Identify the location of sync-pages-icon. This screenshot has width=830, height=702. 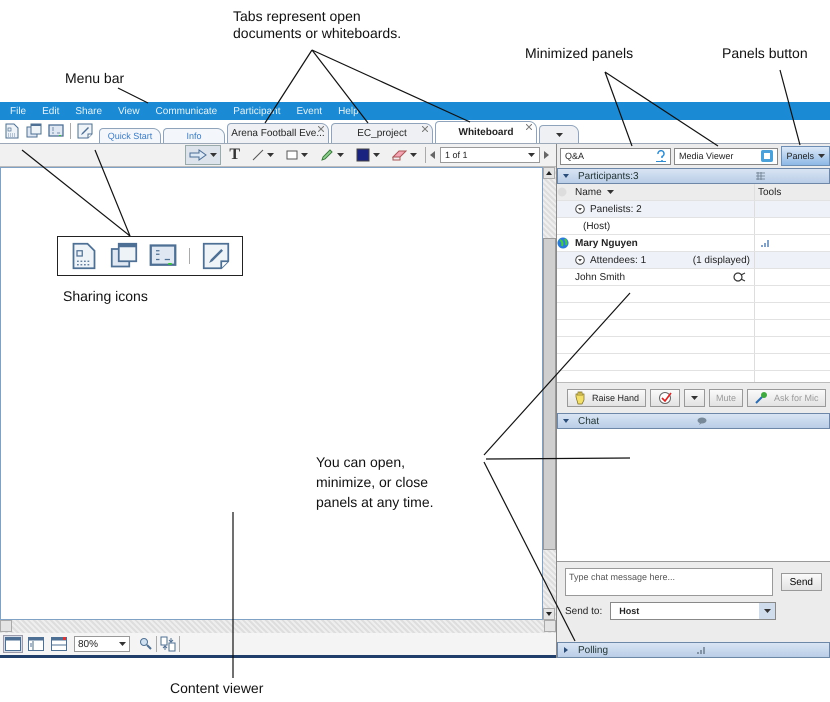
(168, 644).